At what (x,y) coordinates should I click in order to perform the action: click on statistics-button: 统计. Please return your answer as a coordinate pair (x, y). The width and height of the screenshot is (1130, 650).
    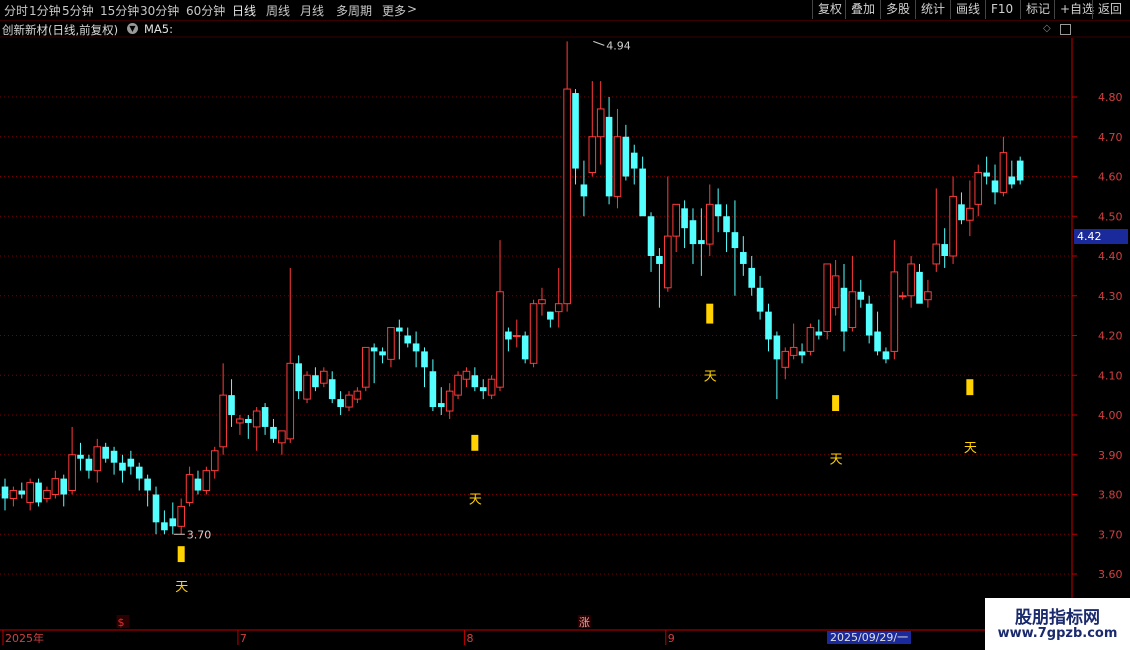
    Looking at the image, I should click on (932, 9).